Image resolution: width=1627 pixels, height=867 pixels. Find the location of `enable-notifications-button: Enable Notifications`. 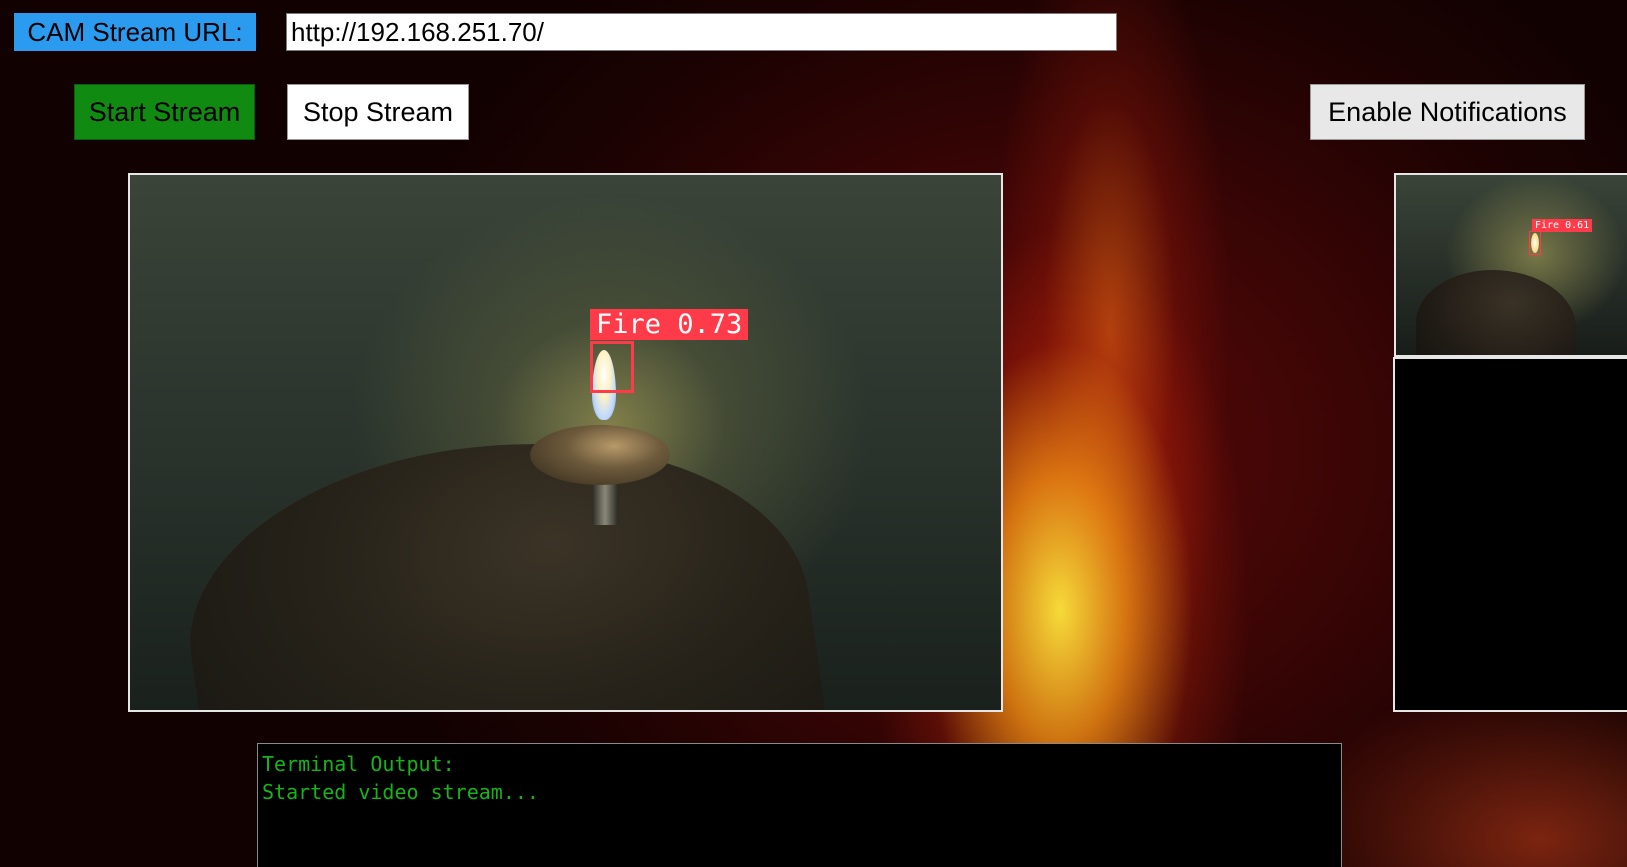

enable-notifications-button: Enable Notifications is located at coordinates (1447, 112).